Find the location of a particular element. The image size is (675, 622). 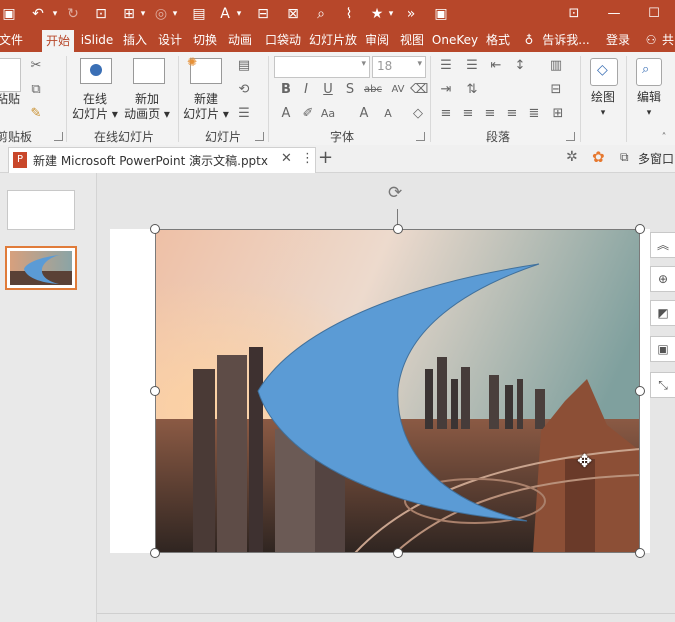

crop-icon: ⤡ is located at coordinates (662, 385).